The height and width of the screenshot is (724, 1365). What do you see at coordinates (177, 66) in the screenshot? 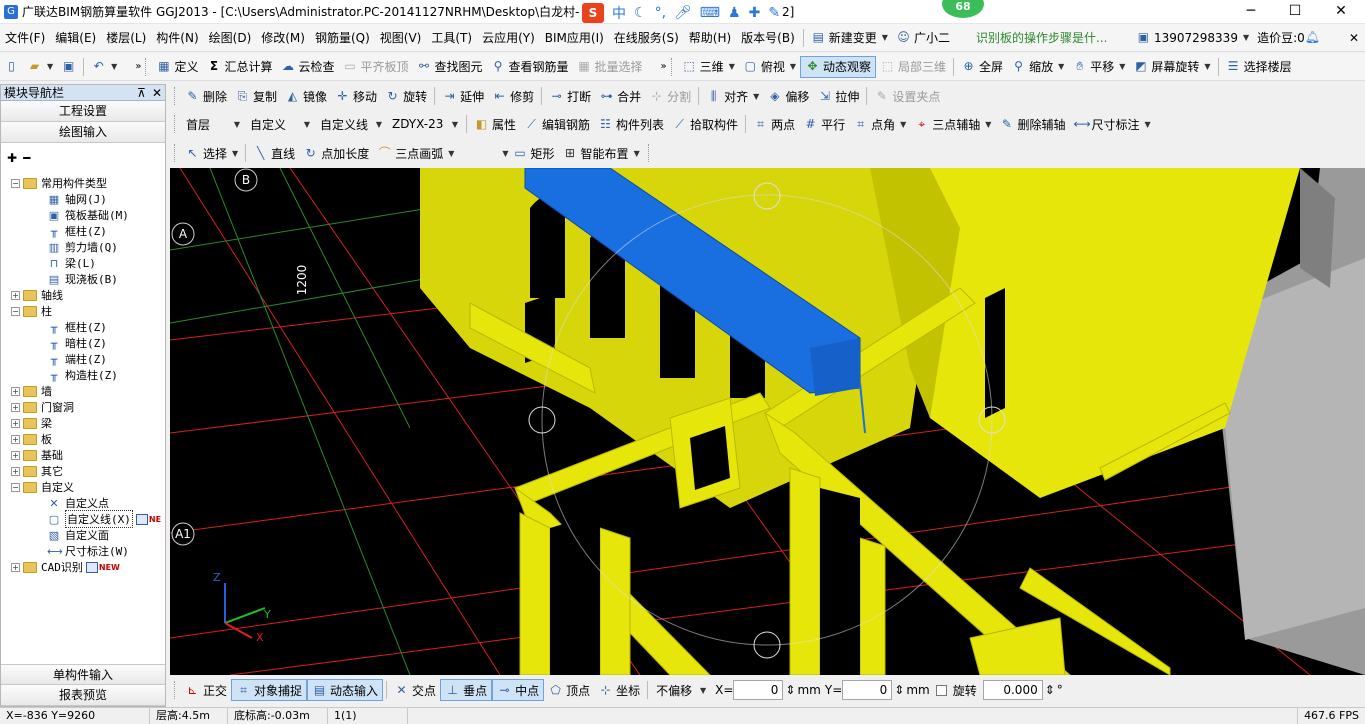
I see `define-button: ▦ 定义` at bounding box center [177, 66].